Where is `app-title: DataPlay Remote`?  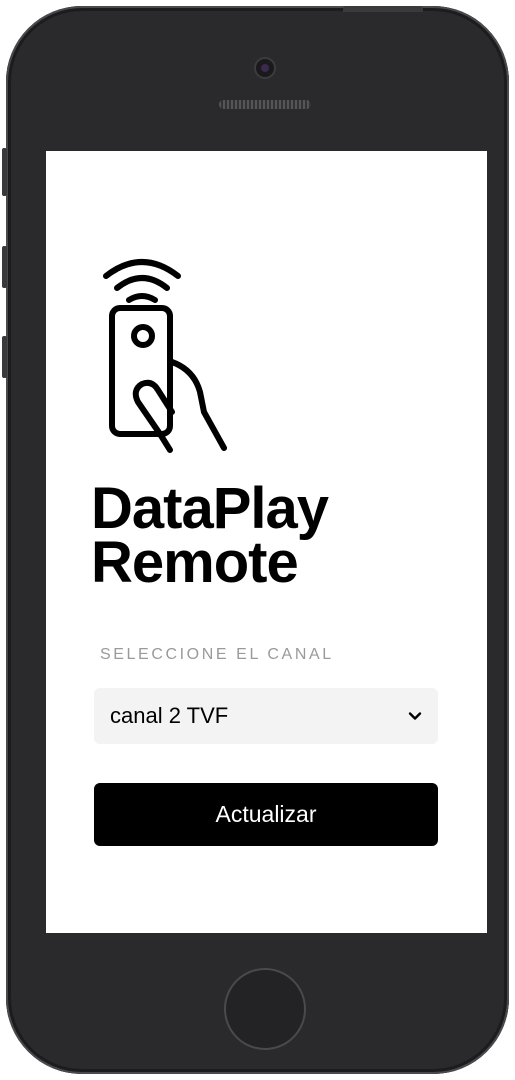 app-title: DataPlay Remote is located at coordinates (210, 535).